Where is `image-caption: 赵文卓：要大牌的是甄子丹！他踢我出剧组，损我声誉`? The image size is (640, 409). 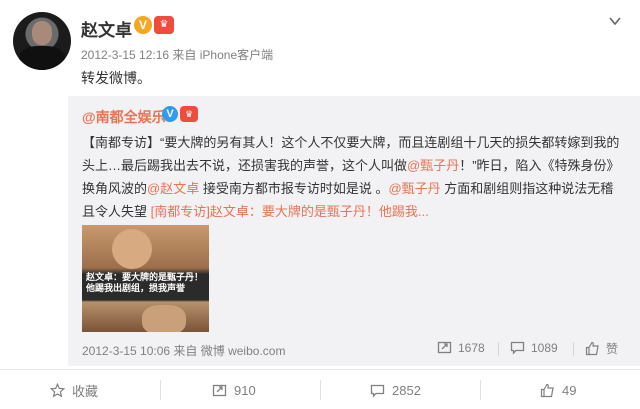 image-caption: 赵文卓：要大牌的是甄子丹！他踢我出剧组，损我声誉 is located at coordinates (145, 282).